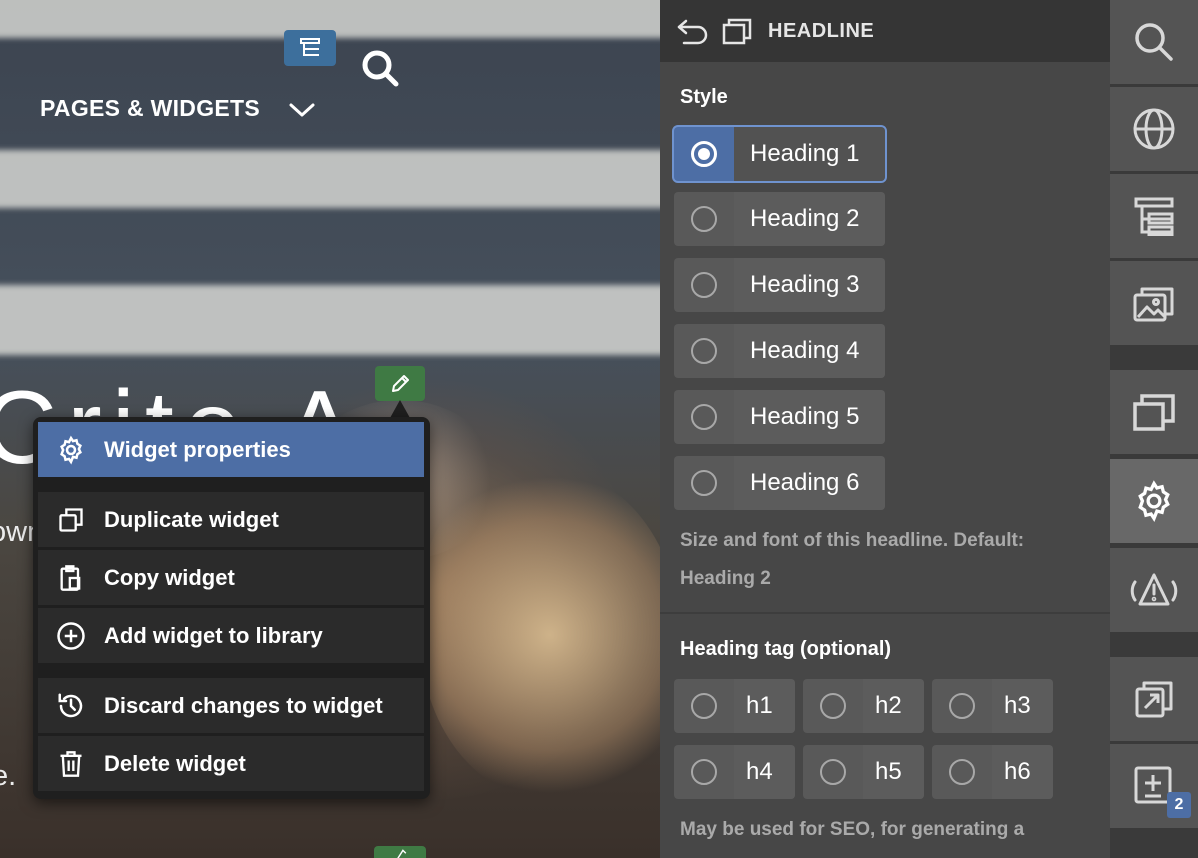 This screenshot has height=858, width=1198. What do you see at coordinates (893, 706) in the screenshot?
I see `tag-option-label: h2` at bounding box center [893, 706].